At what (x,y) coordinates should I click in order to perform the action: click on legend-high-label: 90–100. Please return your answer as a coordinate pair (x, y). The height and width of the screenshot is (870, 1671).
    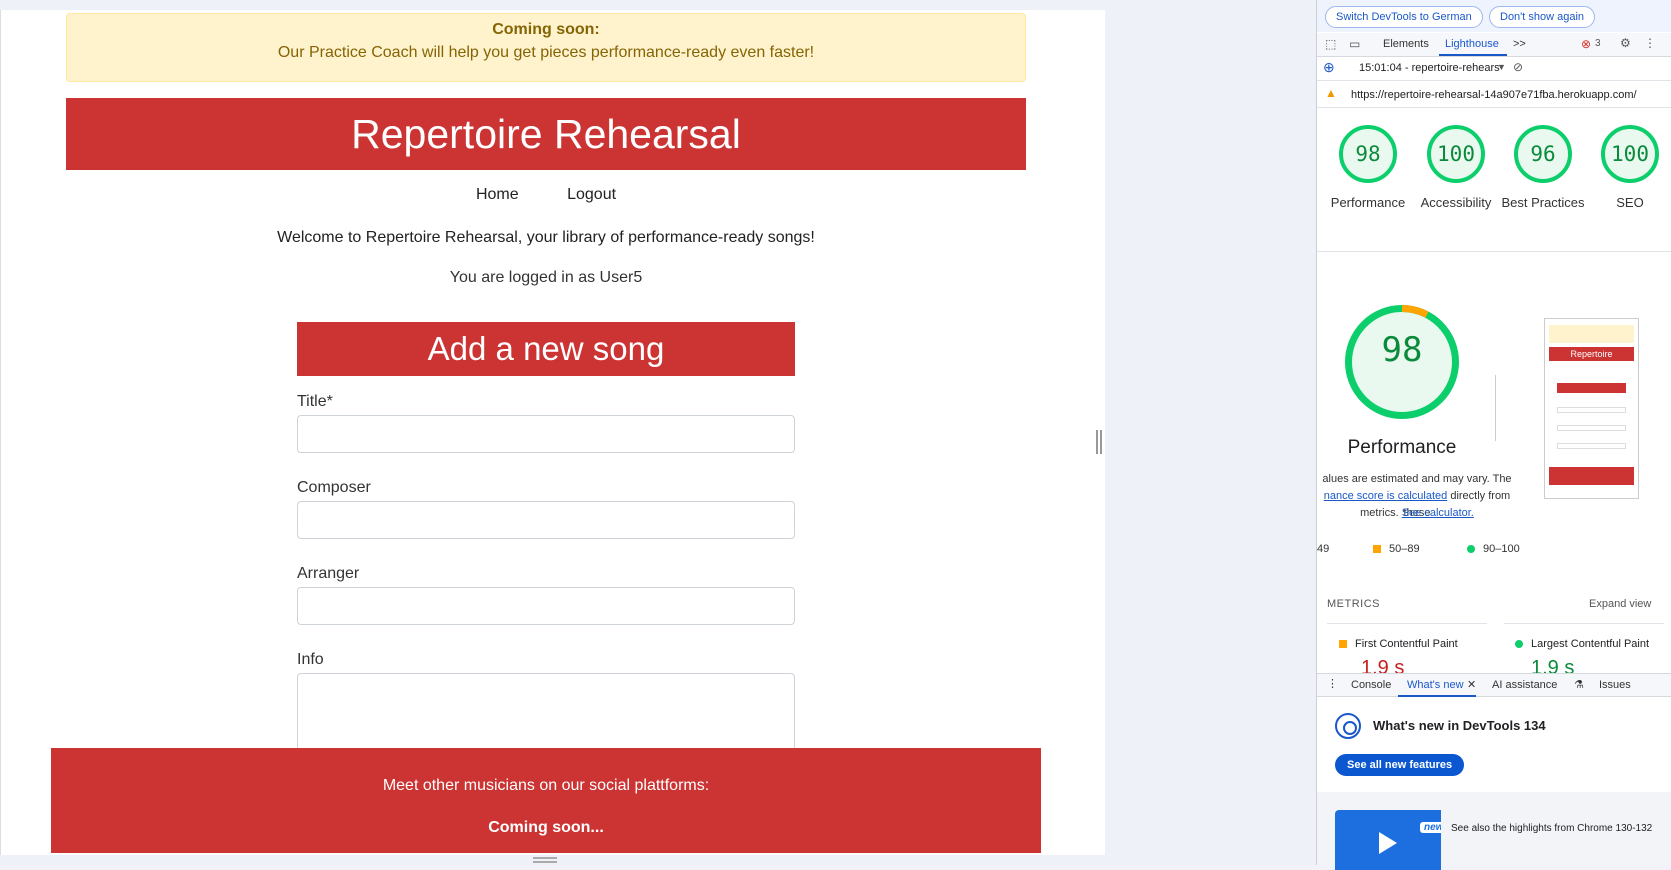
    Looking at the image, I should click on (1501, 549).